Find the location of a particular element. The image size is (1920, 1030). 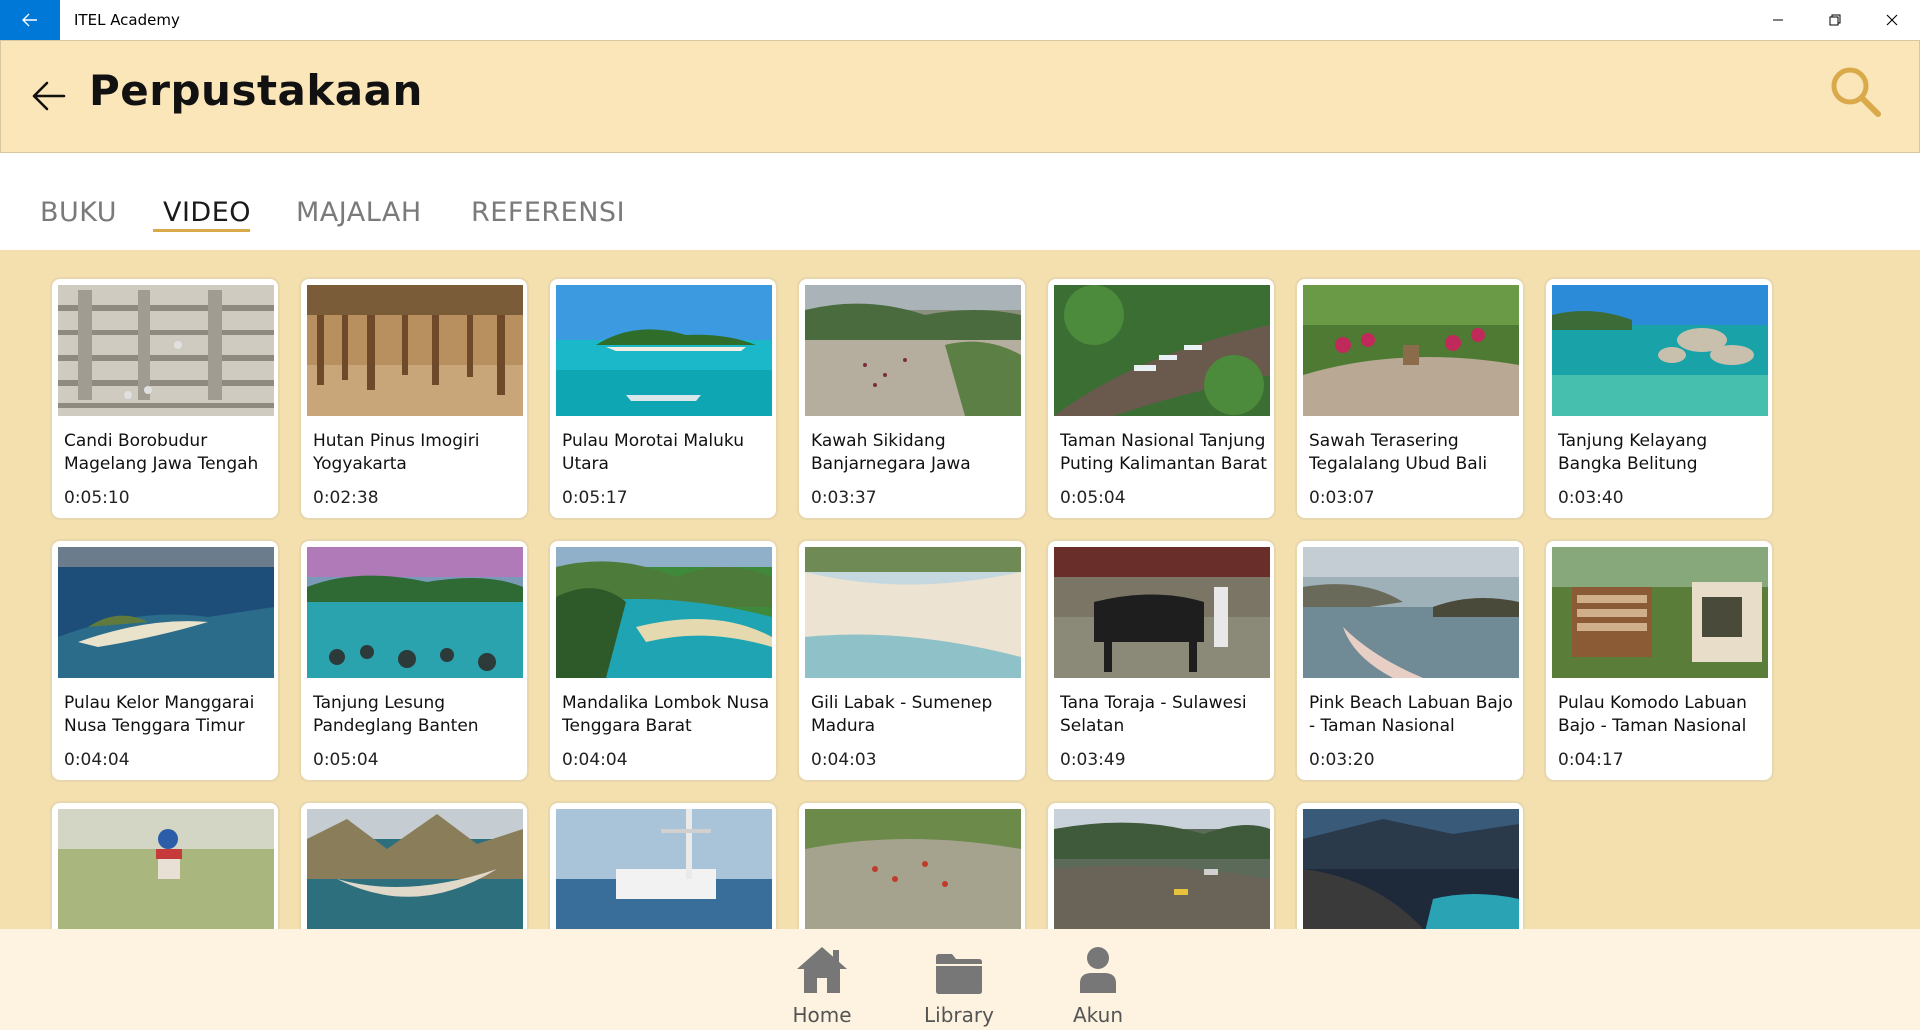

search-icon is located at coordinates (1855, 91).